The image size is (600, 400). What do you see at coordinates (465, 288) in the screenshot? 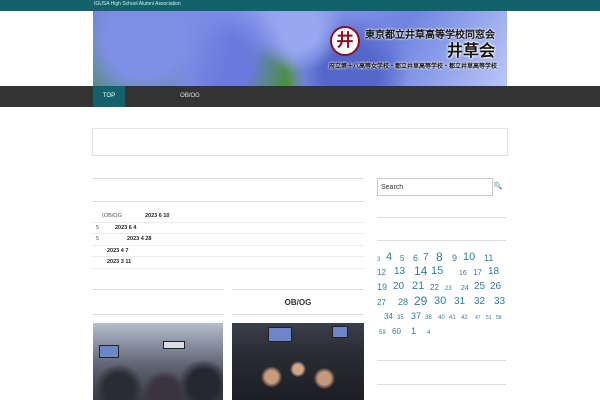
I see `tag-link: 24` at bounding box center [465, 288].